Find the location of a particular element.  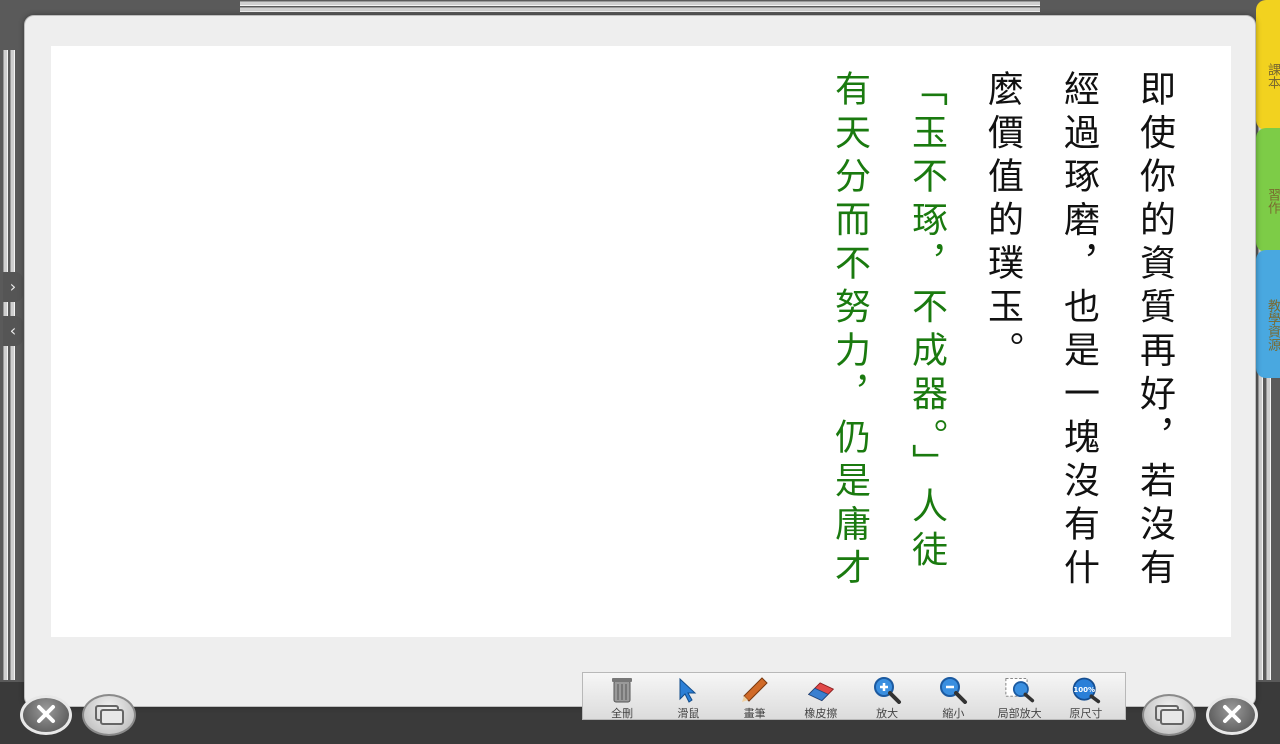

text-column-3: 麼價值的璞玉。 is located at coordinates (1002, 222).